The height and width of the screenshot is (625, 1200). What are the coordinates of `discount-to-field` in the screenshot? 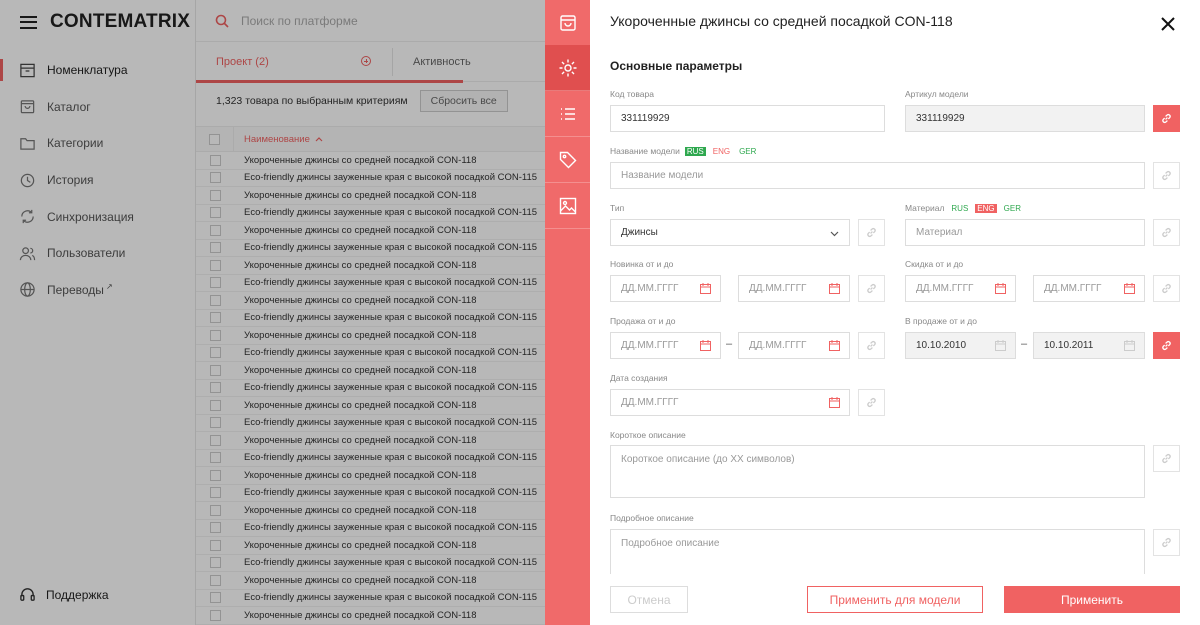 It's located at (1089, 288).